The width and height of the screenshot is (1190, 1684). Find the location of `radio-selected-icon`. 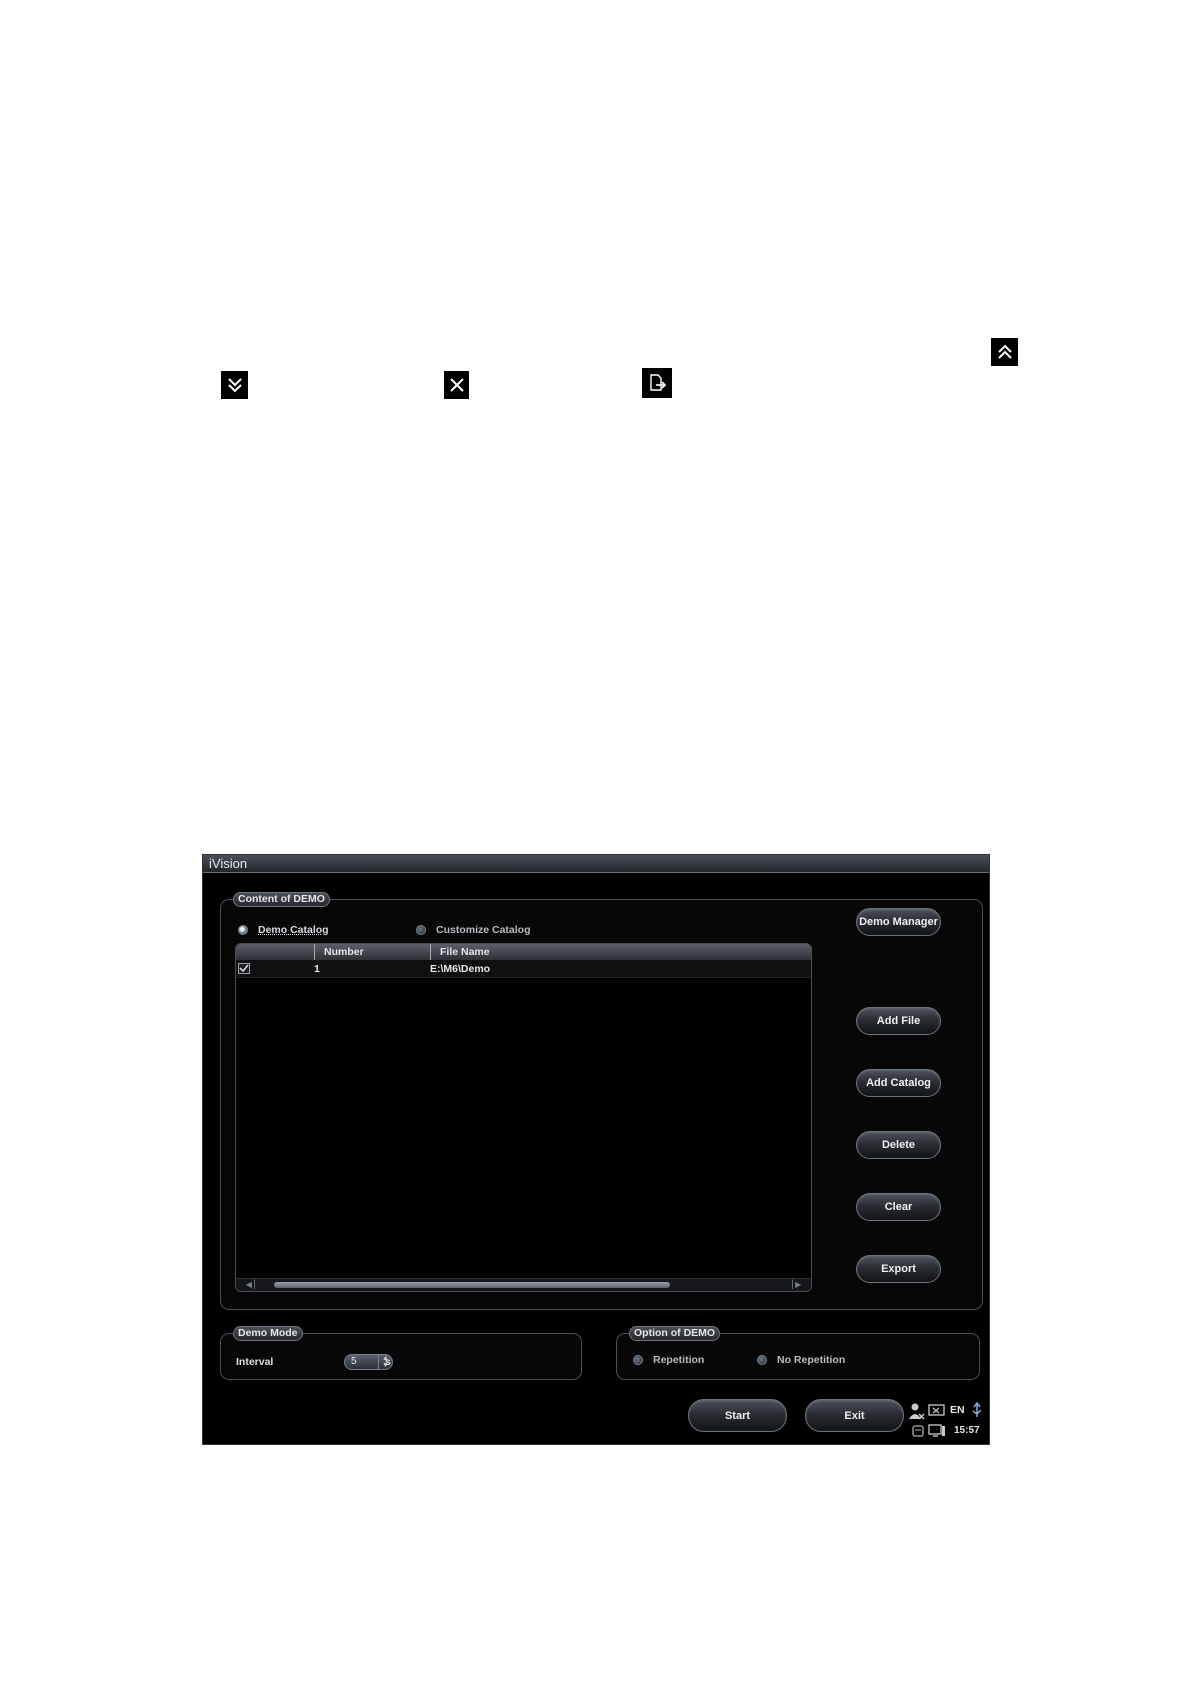

radio-selected-icon is located at coordinates (243, 930).